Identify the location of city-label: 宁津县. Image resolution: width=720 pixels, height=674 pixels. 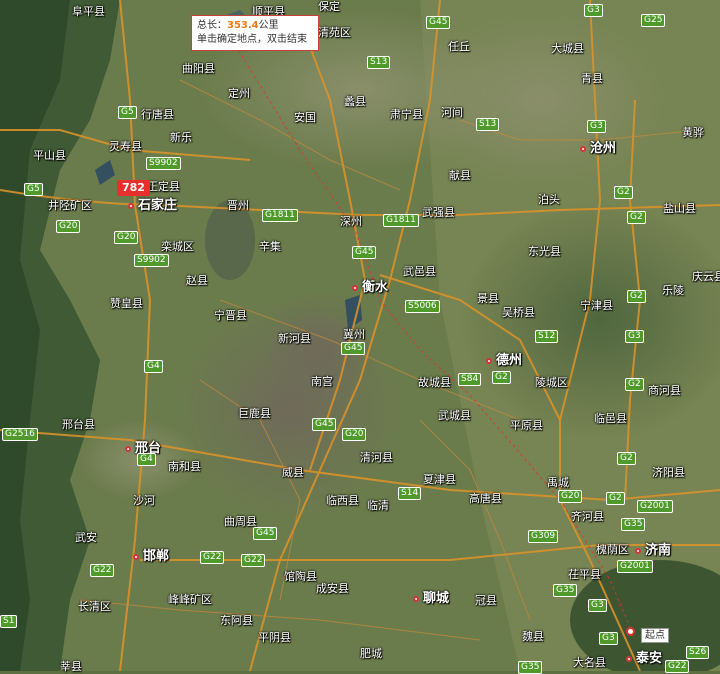
(596, 305).